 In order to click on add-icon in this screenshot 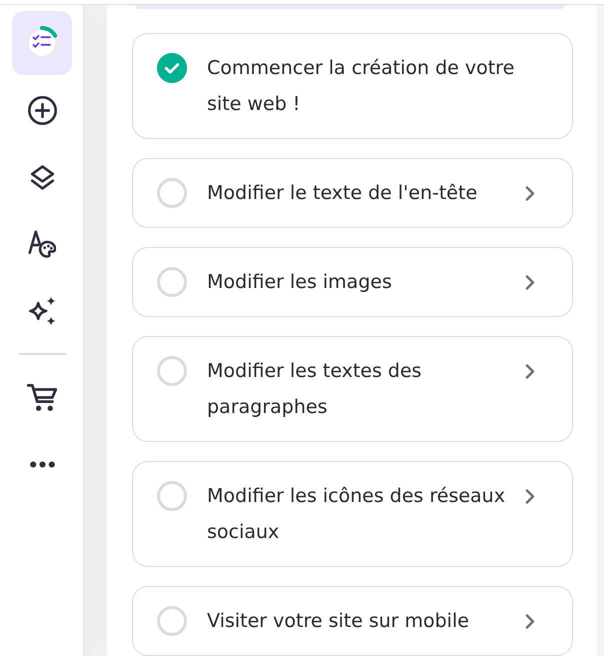, I will do `click(42, 110)`.